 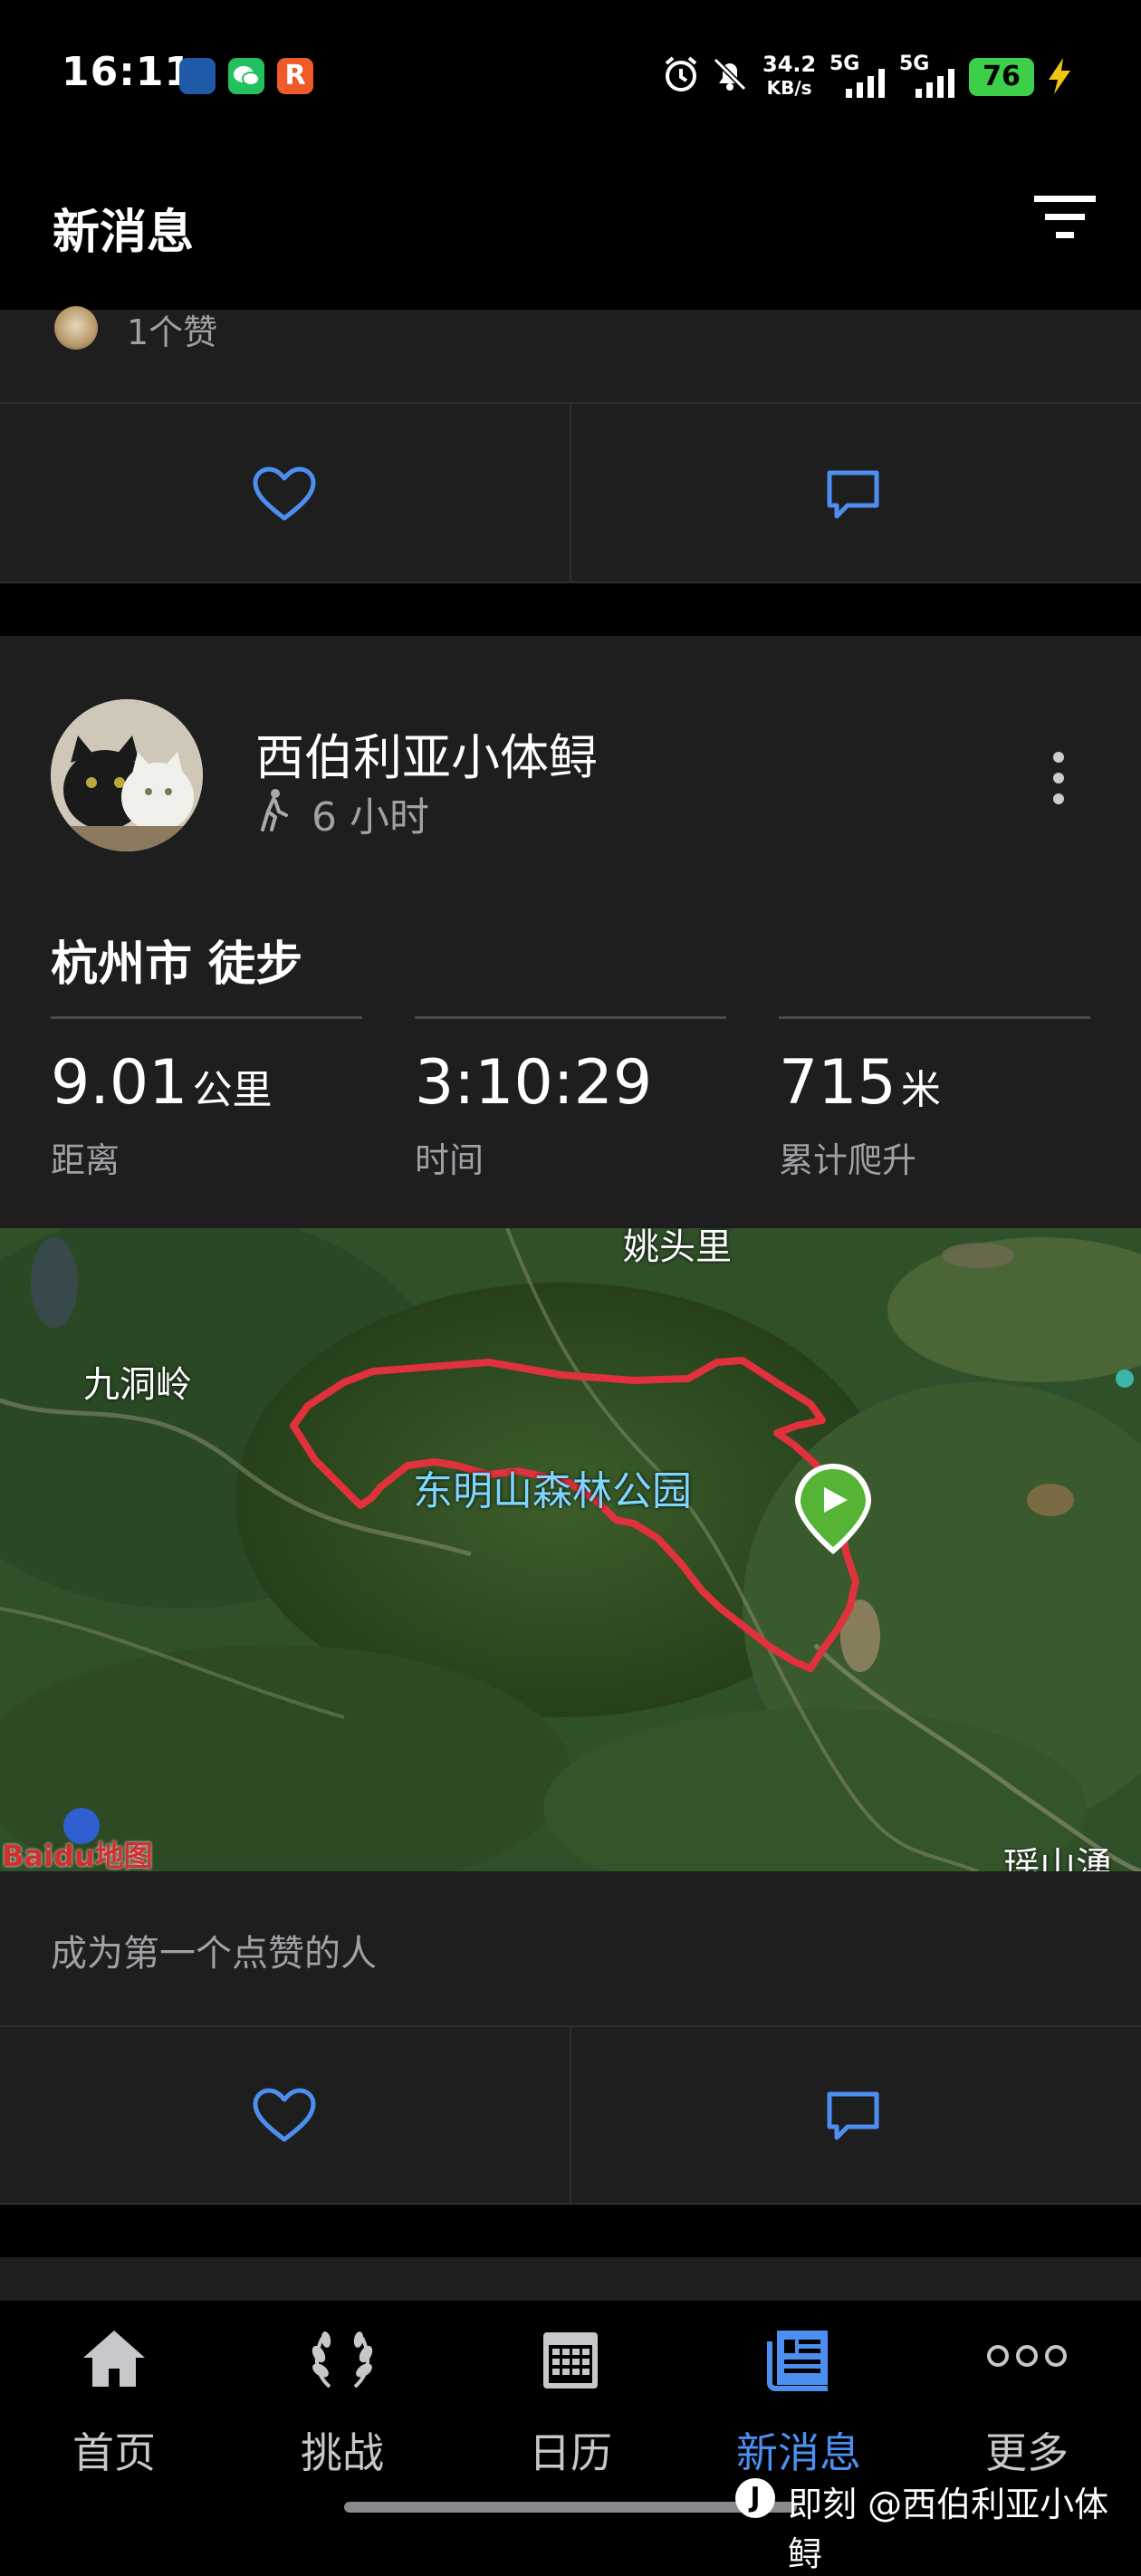 I want to click on filter-icon, so click(x=1065, y=221).